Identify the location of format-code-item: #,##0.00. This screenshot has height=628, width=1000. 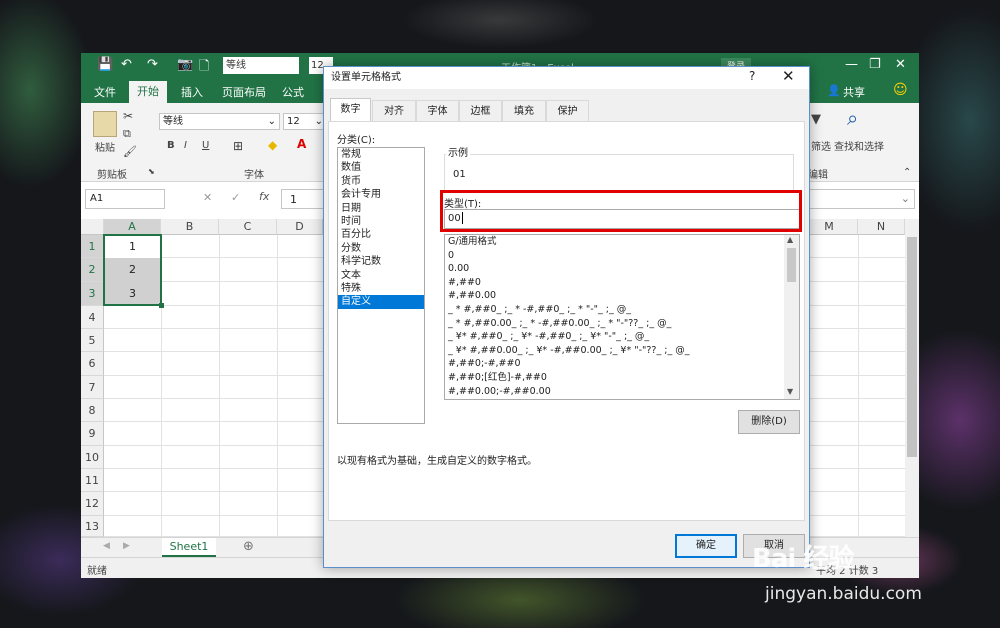
(622, 296).